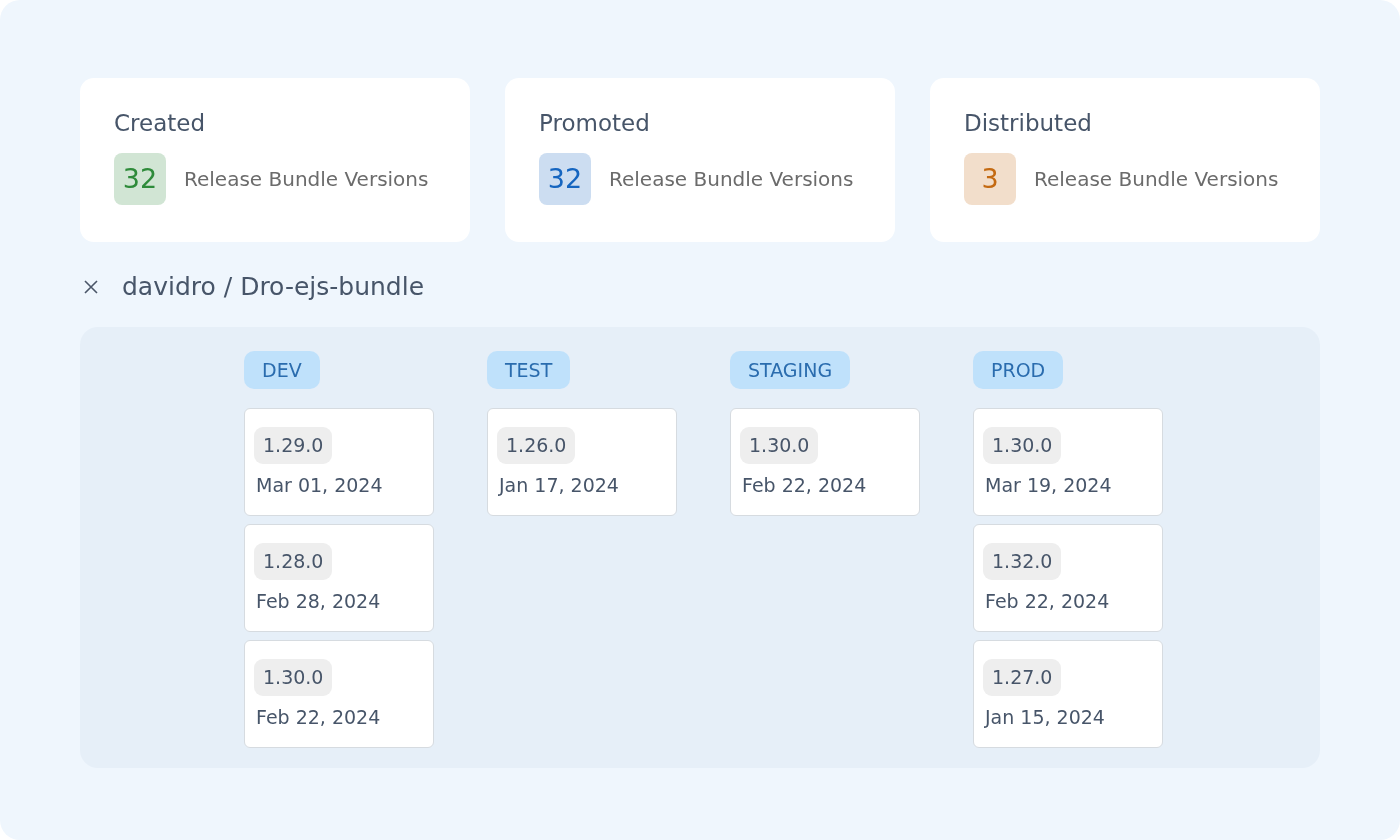  What do you see at coordinates (1068, 462) in the screenshot?
I see `version-card: 1.30.0 Mar 19, 2024` at bounding box center [1068, 462].